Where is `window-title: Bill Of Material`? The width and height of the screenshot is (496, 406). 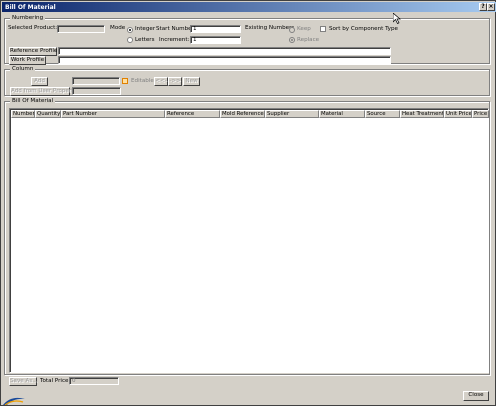 window-title: Bill Of Material is located at coordinates (30, 7).